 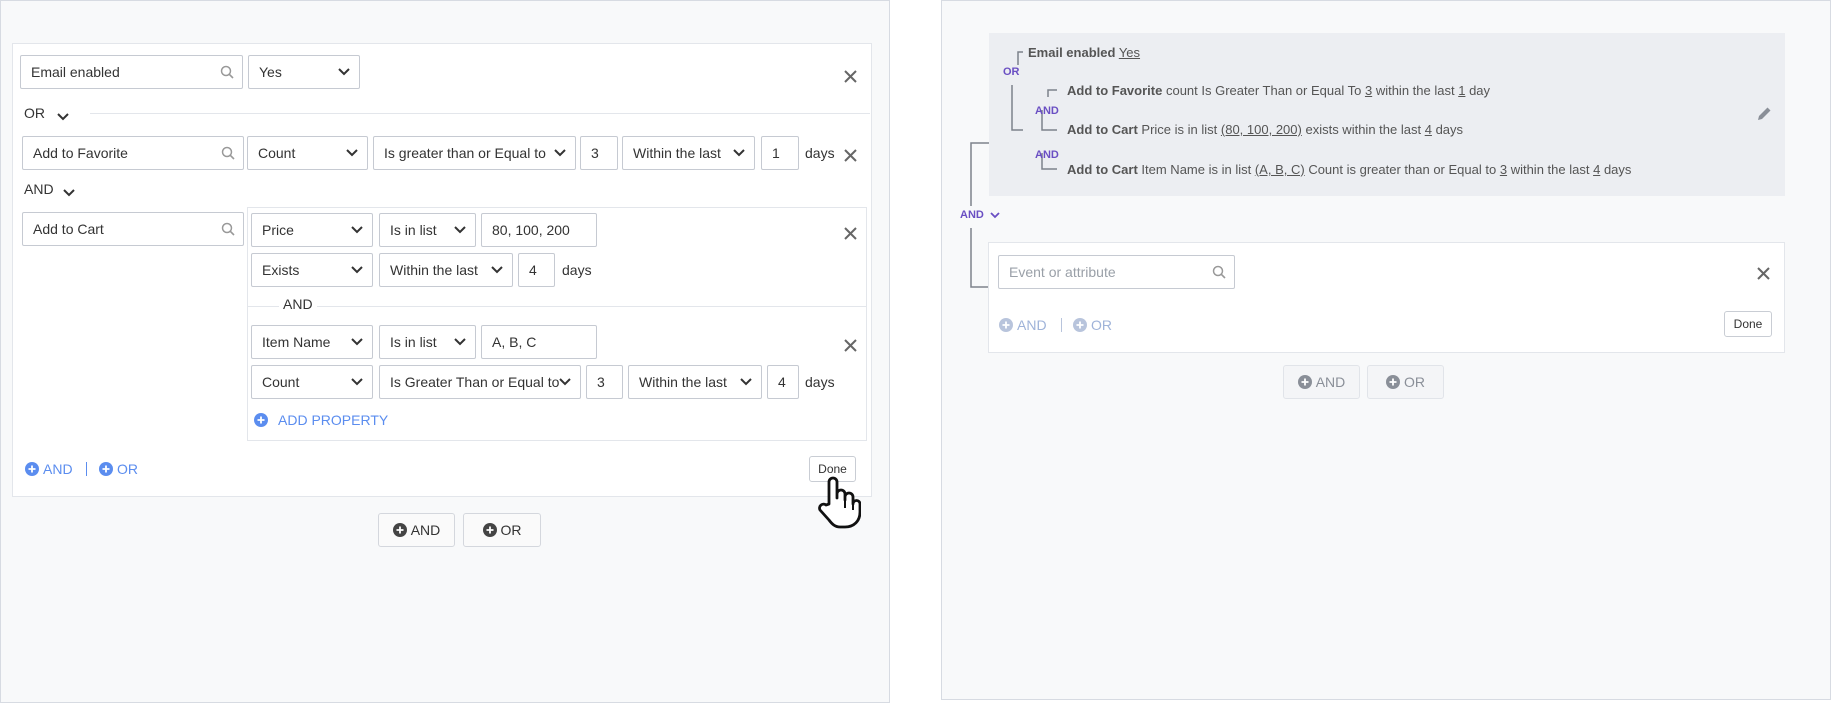 I want to click on inner-and-connector: AND, so click(x=298, y=304).